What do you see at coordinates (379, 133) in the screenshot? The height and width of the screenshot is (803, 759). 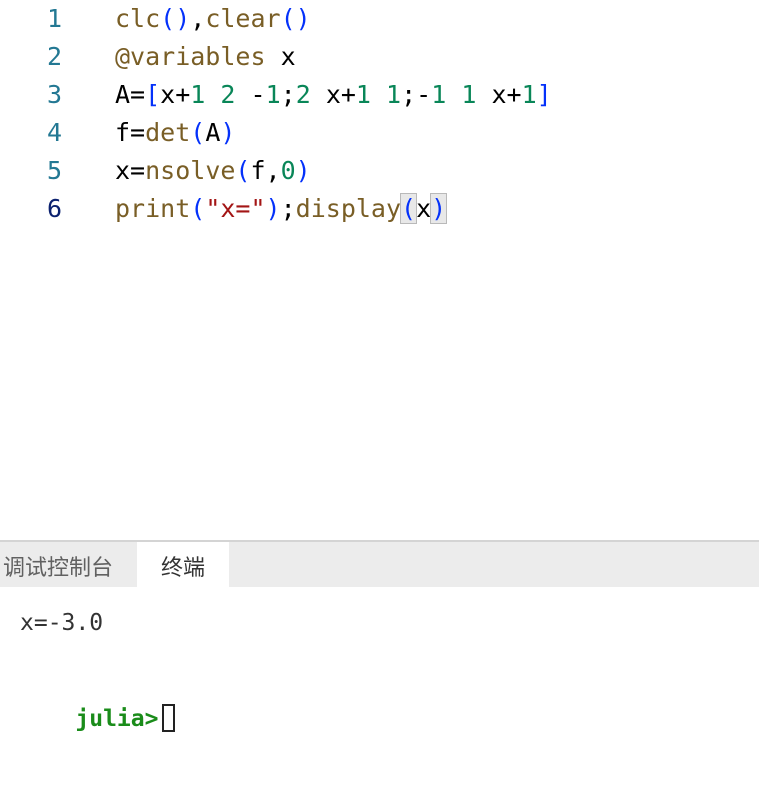 I see `code-line: 4 f=det(A)` at bounding box center [379, 133].